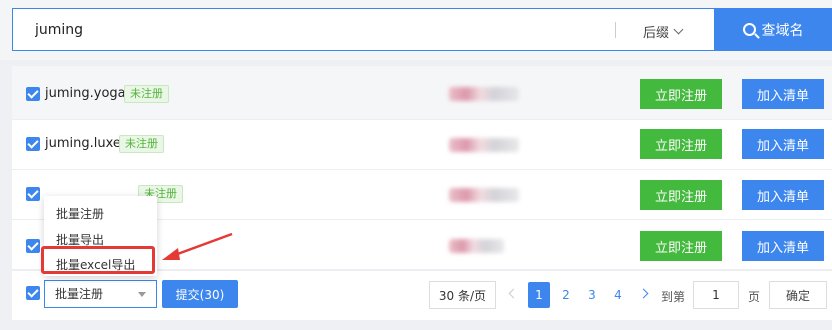 This screenshot has width=832, height=330. What do you see at coordinates (79, 294) in the screenshot?
I see `bulk-action-value: 批量注册` at bounding box center [79, 294].